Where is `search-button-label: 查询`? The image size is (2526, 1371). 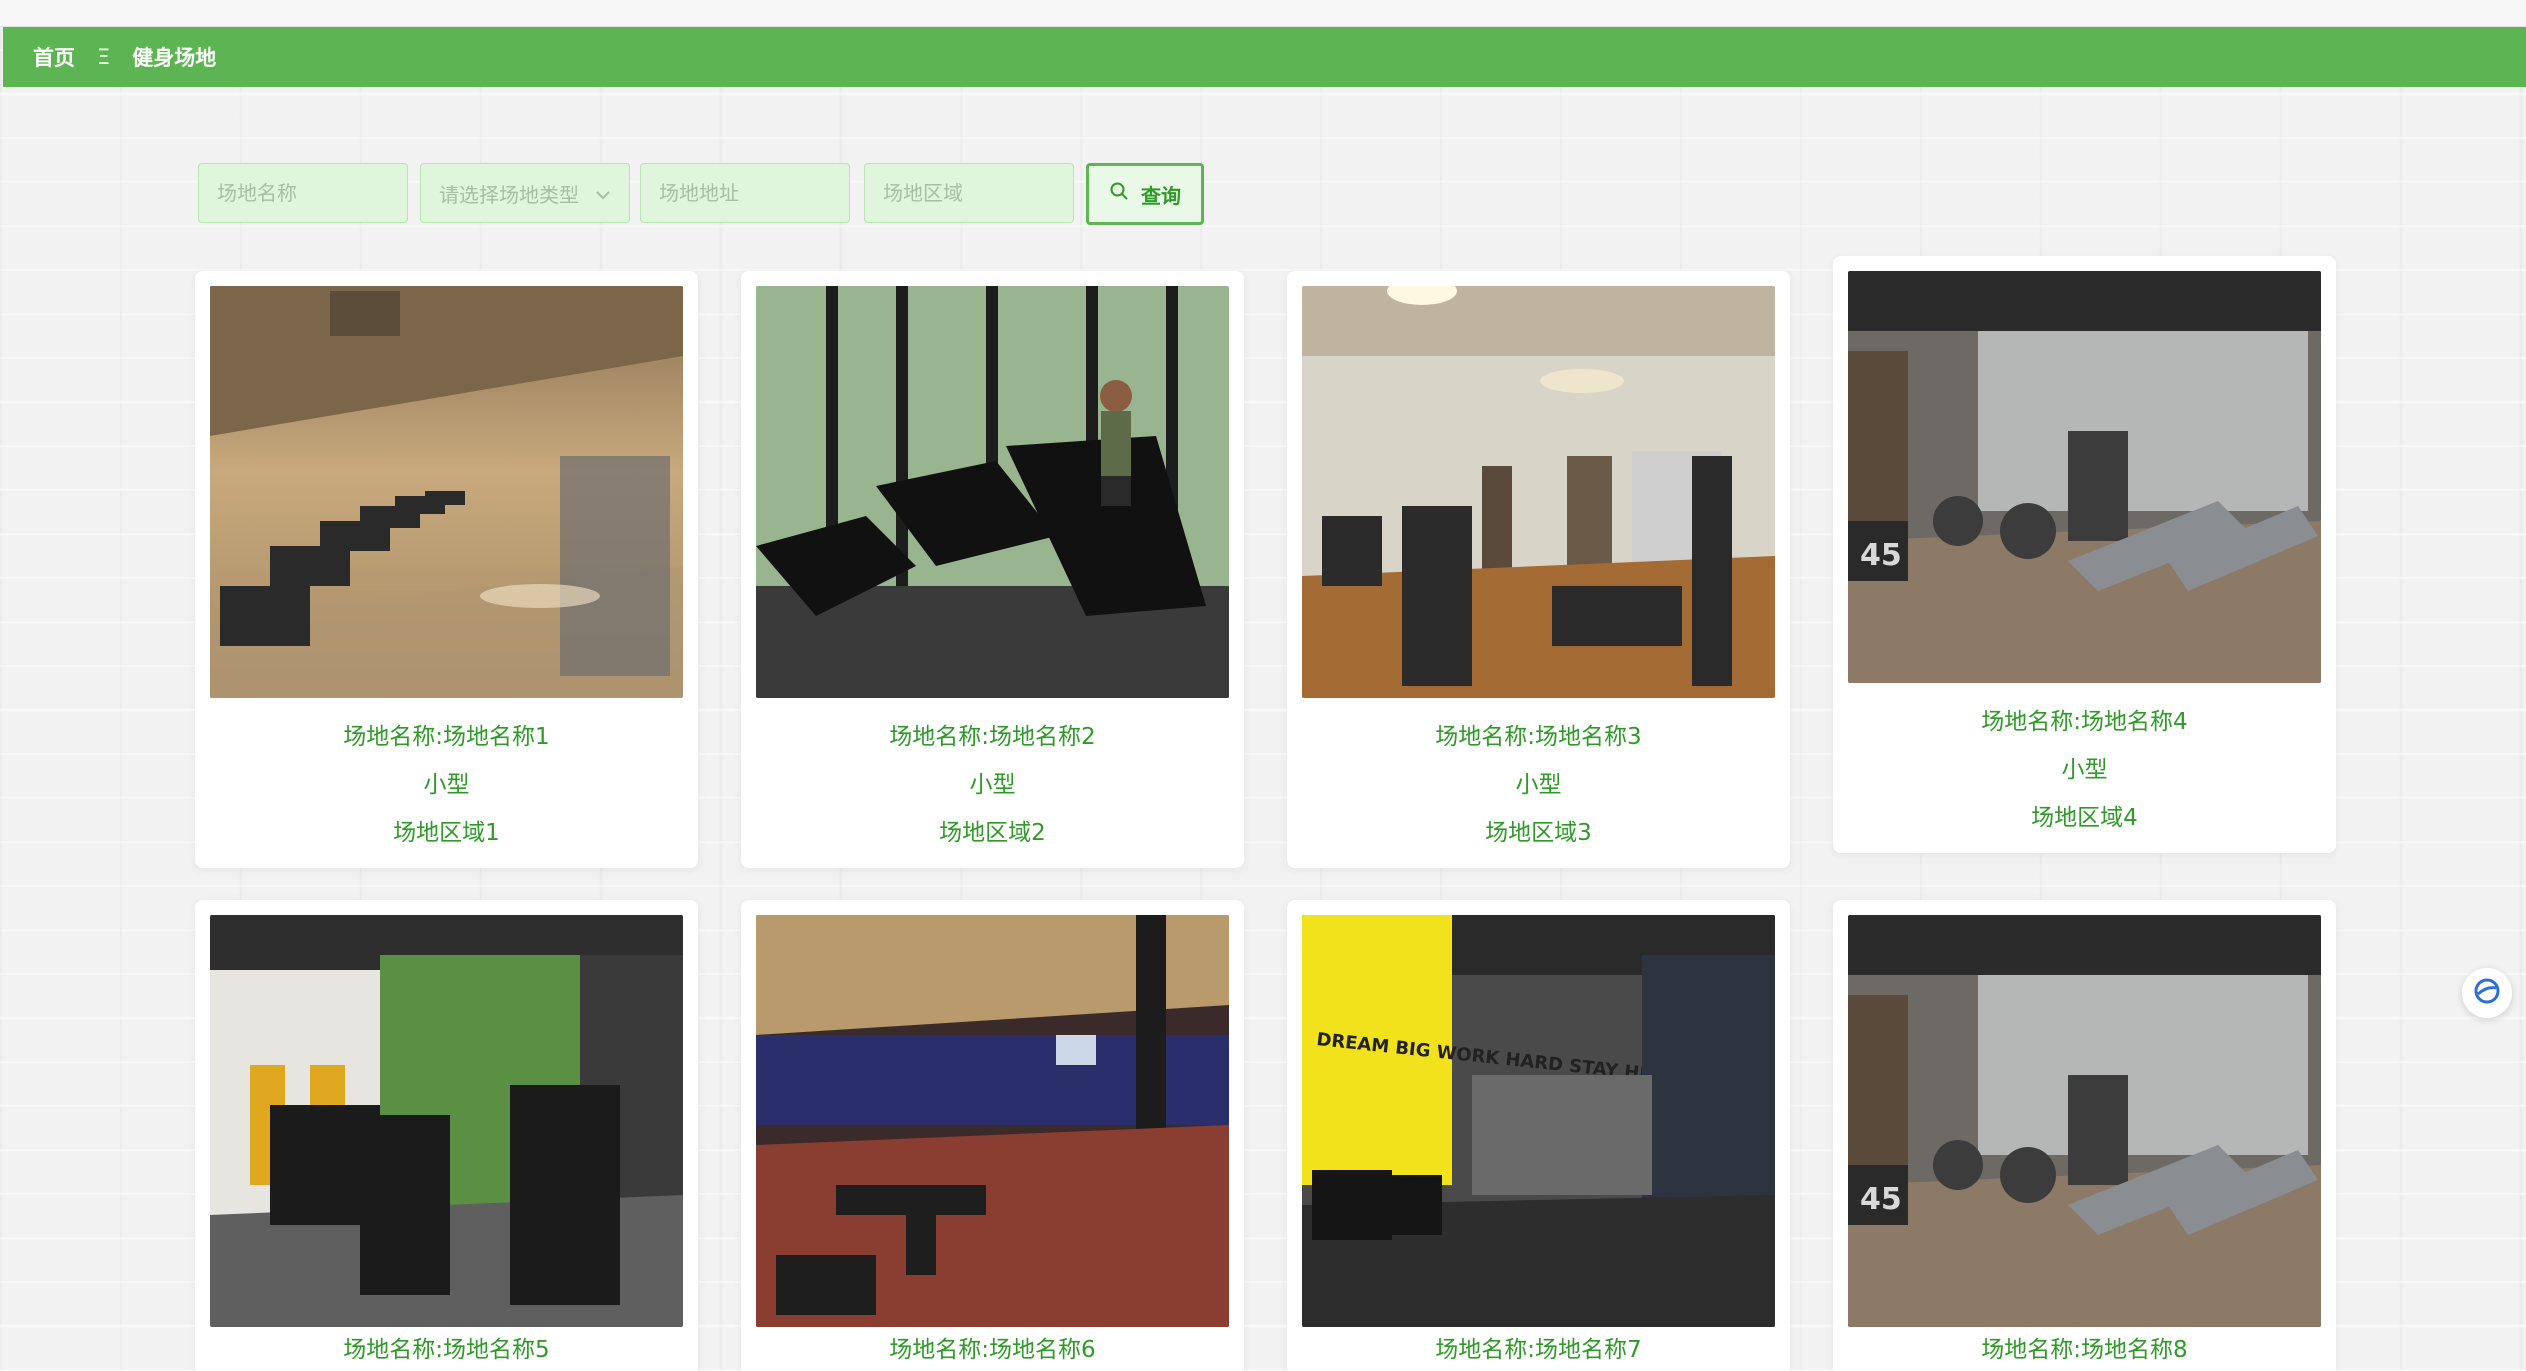
search-button-label: 查询 is located at coordinates (1161, 195).